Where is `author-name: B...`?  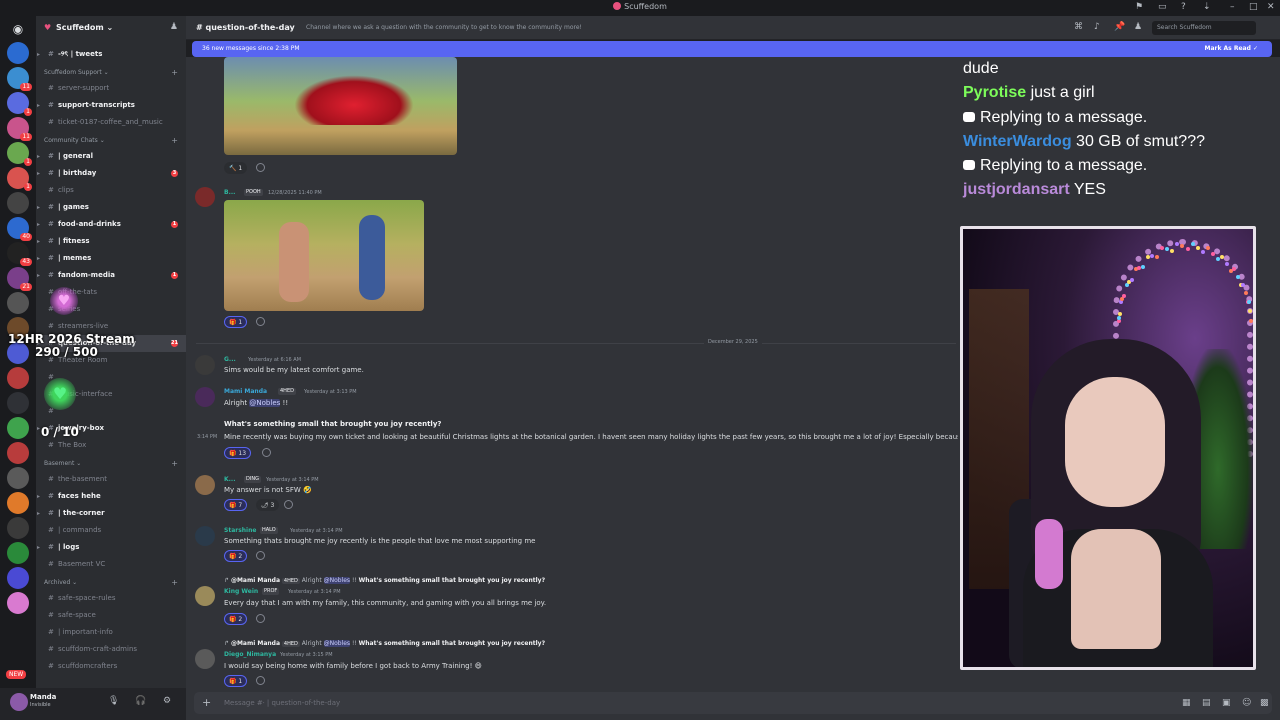 author-name: B... is located at coordinates (229, 192).